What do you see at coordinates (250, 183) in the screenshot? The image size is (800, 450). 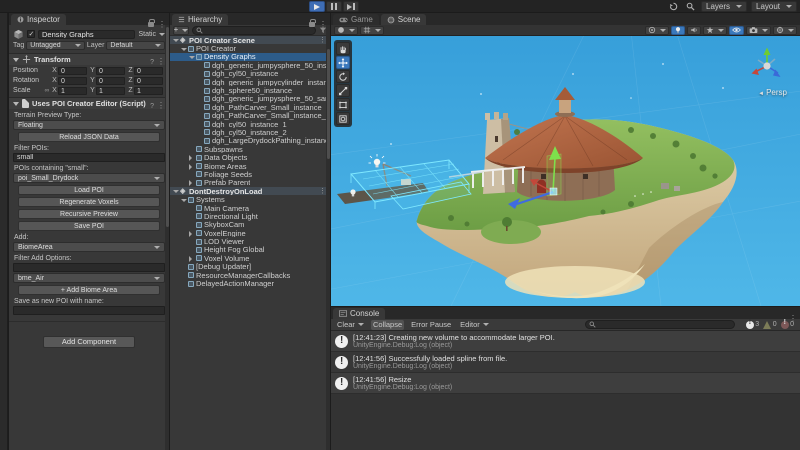 I see `hierarchy-item-prefab-parent: Prefab Parent` at bounding box center [250, 183].